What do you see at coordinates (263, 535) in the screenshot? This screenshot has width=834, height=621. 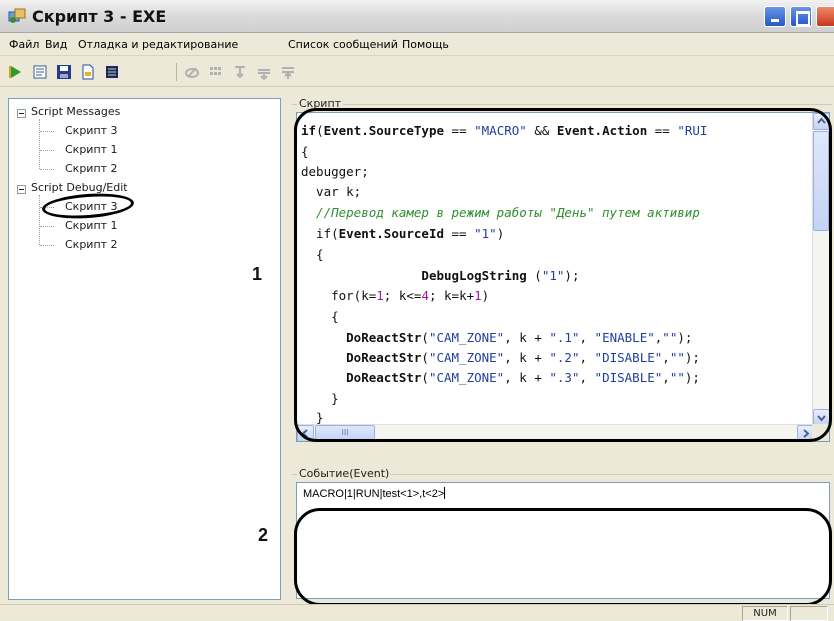 I see `callout-number: 2` at bounding box center [263, 535].